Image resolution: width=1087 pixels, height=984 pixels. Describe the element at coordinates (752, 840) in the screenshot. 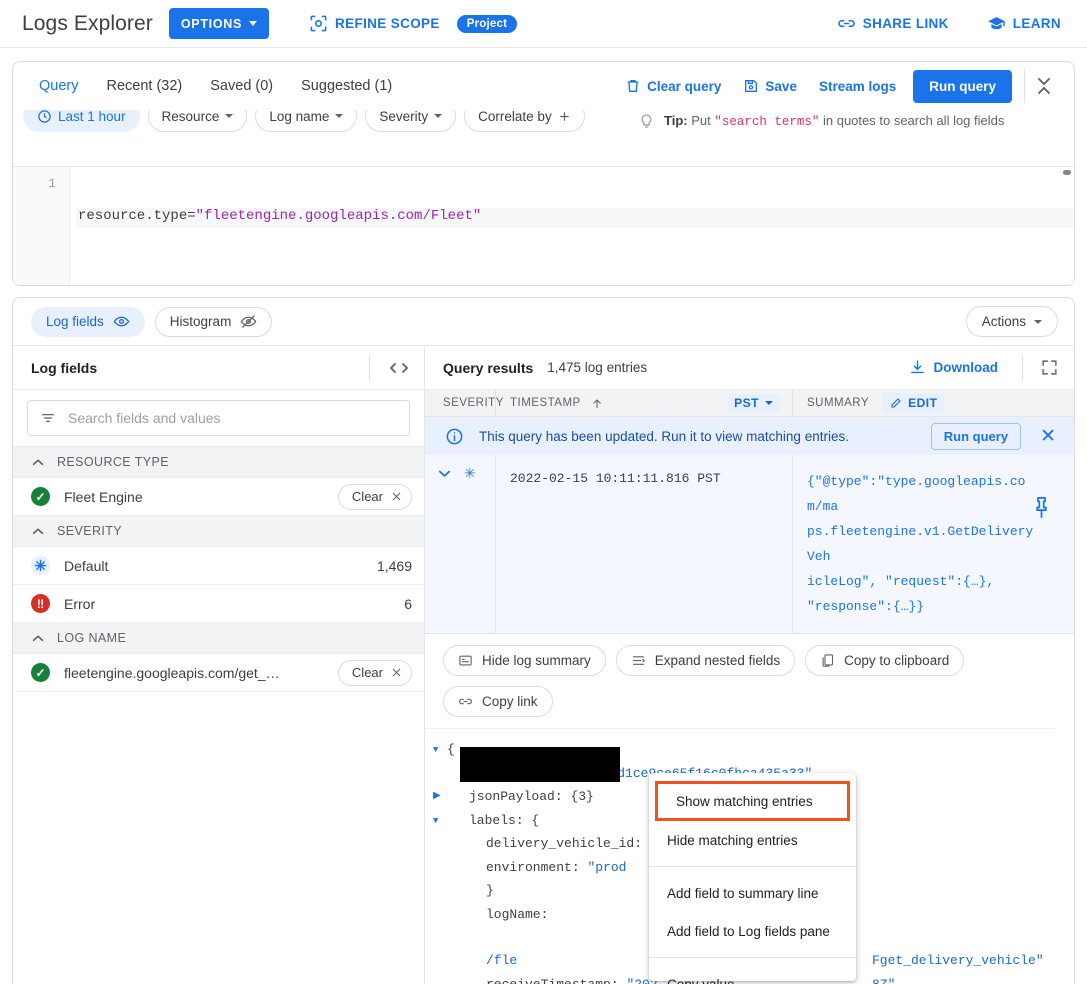

I see `menu-item-hide-matching-entries: Hide matching entries` at that location.